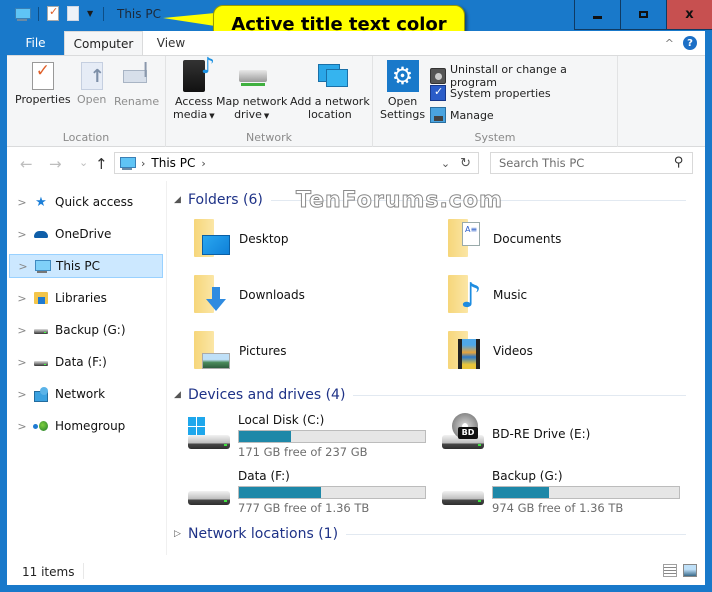 The image size is (712, 592). What do you see at coordinates (465, 163) in the screenshot?
I see `refresh-icon: ↻` at bounding box center [465, 163].